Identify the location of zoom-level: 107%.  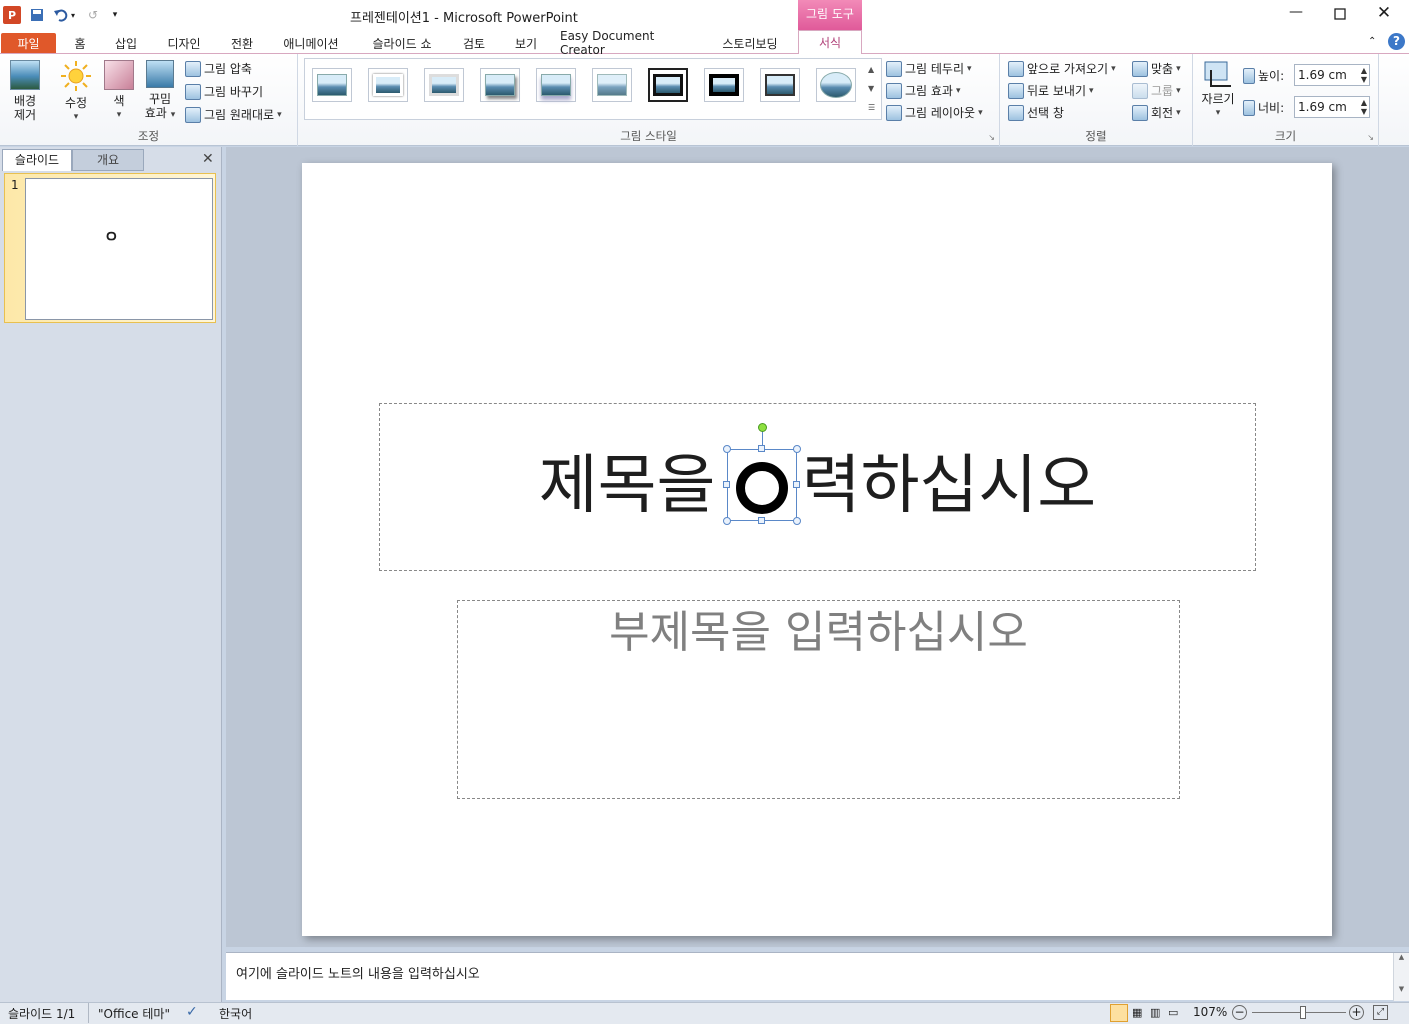
(1210, 1012).